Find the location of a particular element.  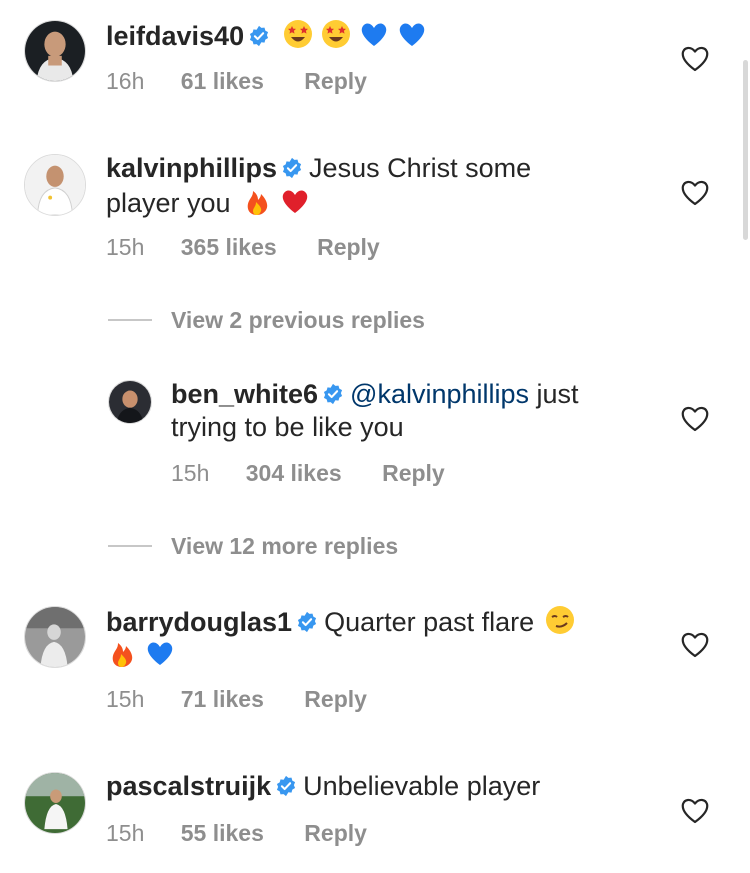

comment-text: pascalstruijk Unbelievable player is located at coordinates (323, 786).